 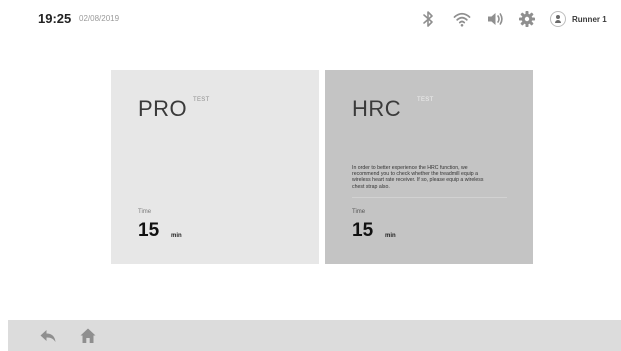 I want to click on clock-time: 19:25, so click(x=55, y=18).